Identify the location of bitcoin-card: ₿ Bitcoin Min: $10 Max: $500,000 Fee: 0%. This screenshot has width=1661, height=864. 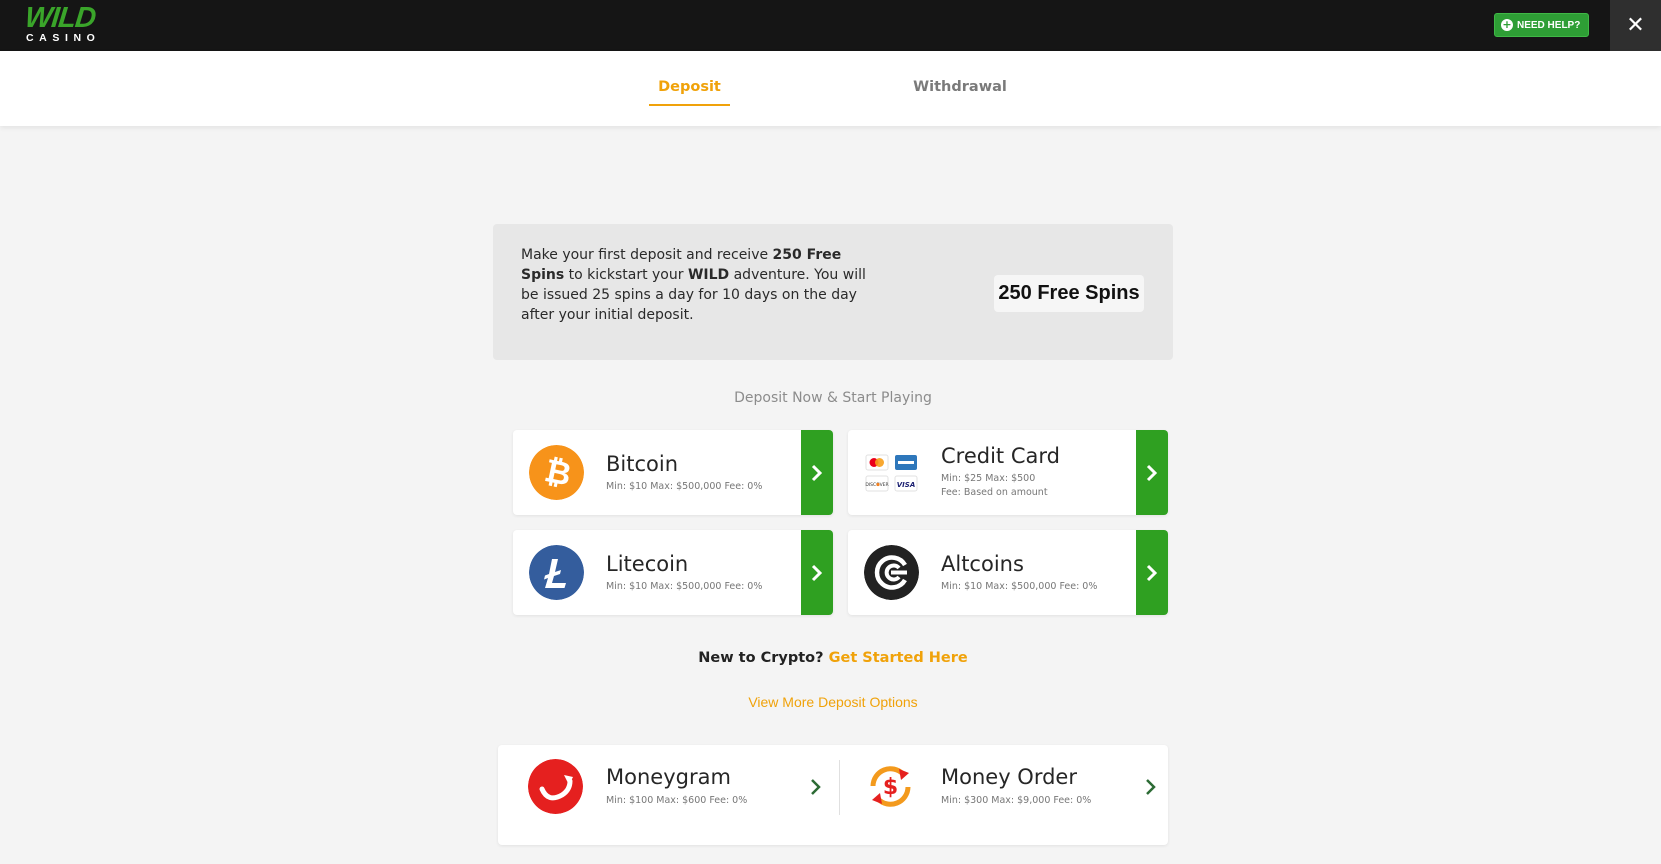
(673, 472).